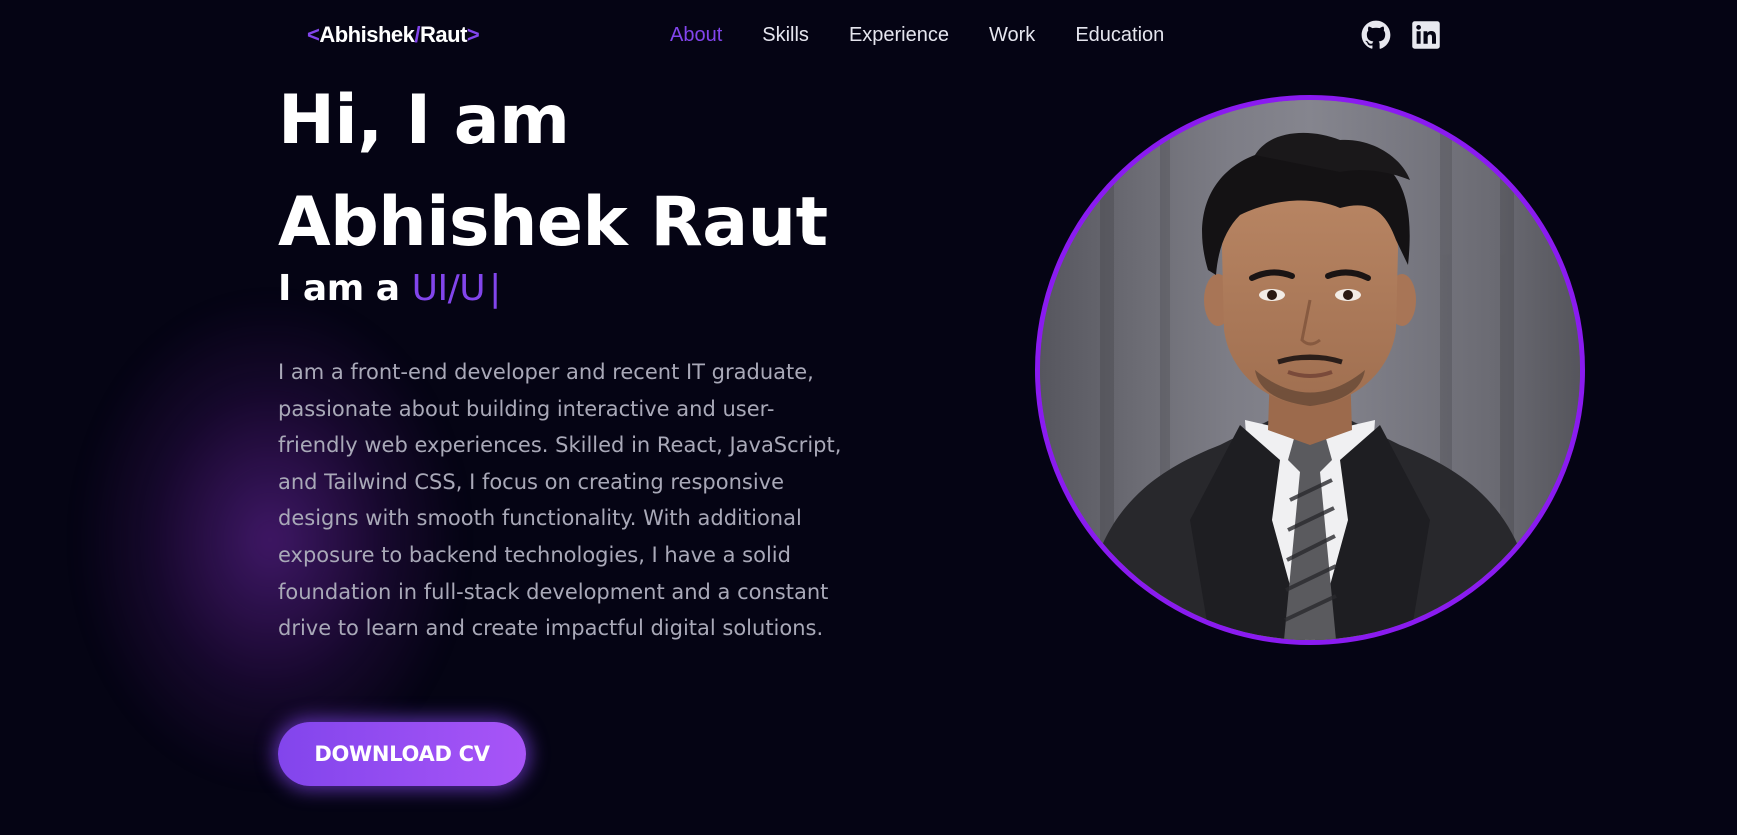 The height and width of the screenshot is (835, 1737). I want to click on role-prefix: I am a, so click(339, 288).